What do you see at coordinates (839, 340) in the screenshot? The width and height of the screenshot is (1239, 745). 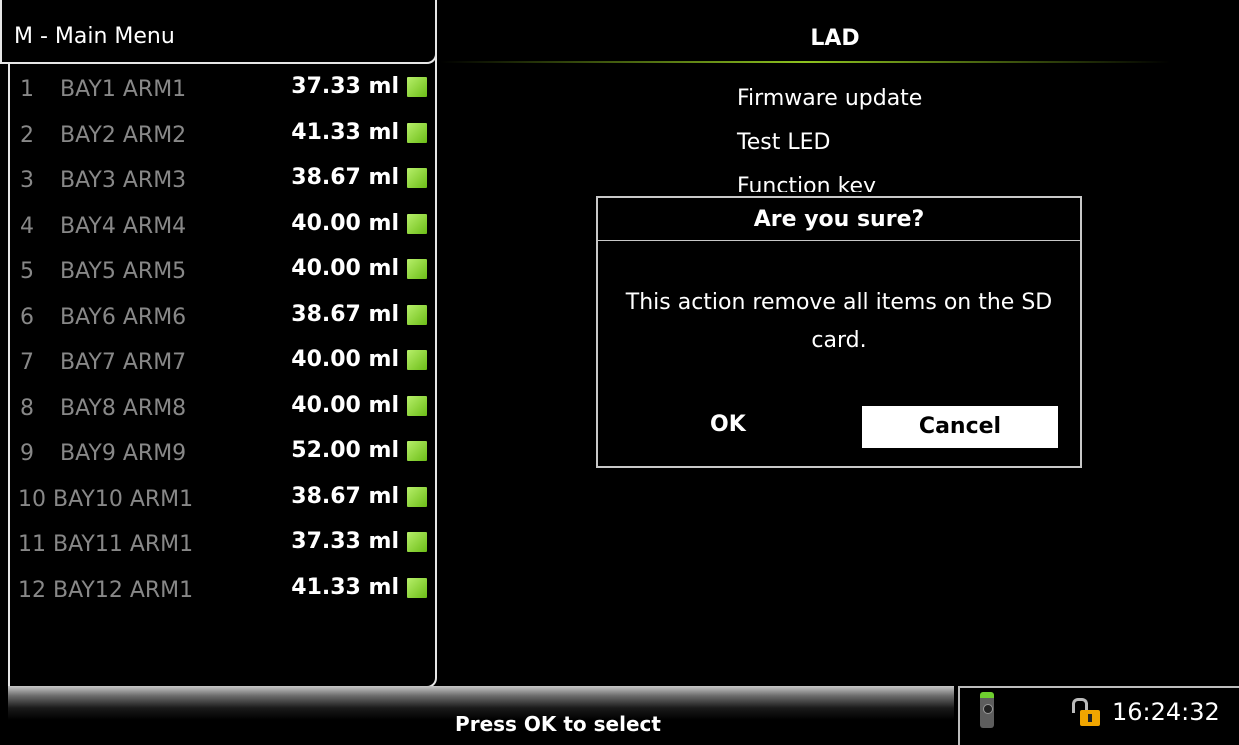 I see `dialog-message-line: card.` at bounding box center [839, 340].